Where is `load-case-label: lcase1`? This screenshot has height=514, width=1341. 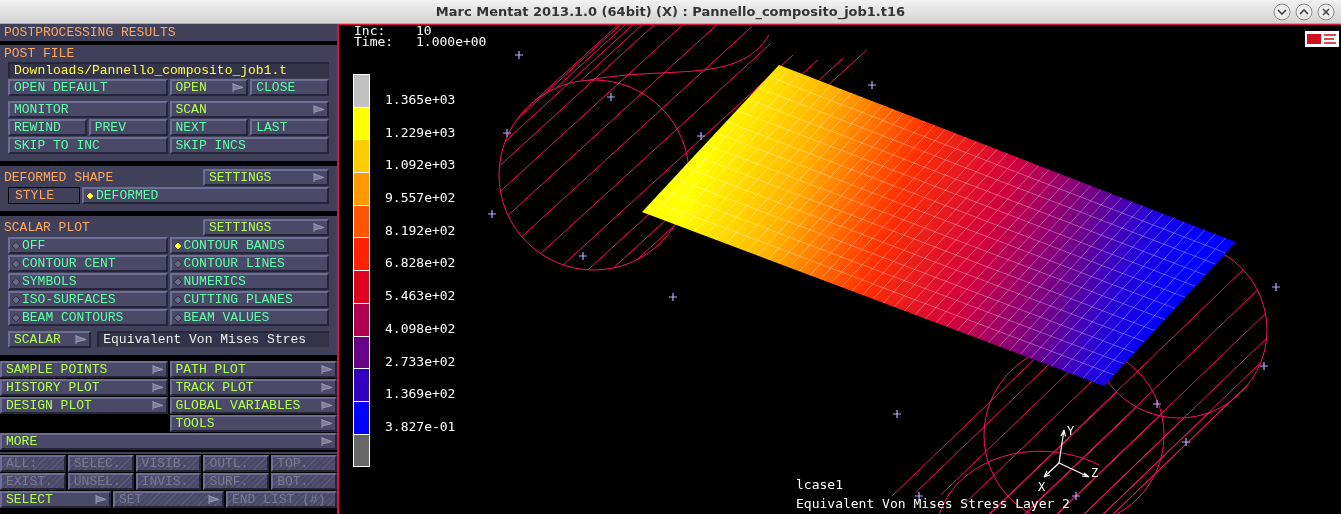
load-case-label: lcase1 is located at coordinates (819, 485).